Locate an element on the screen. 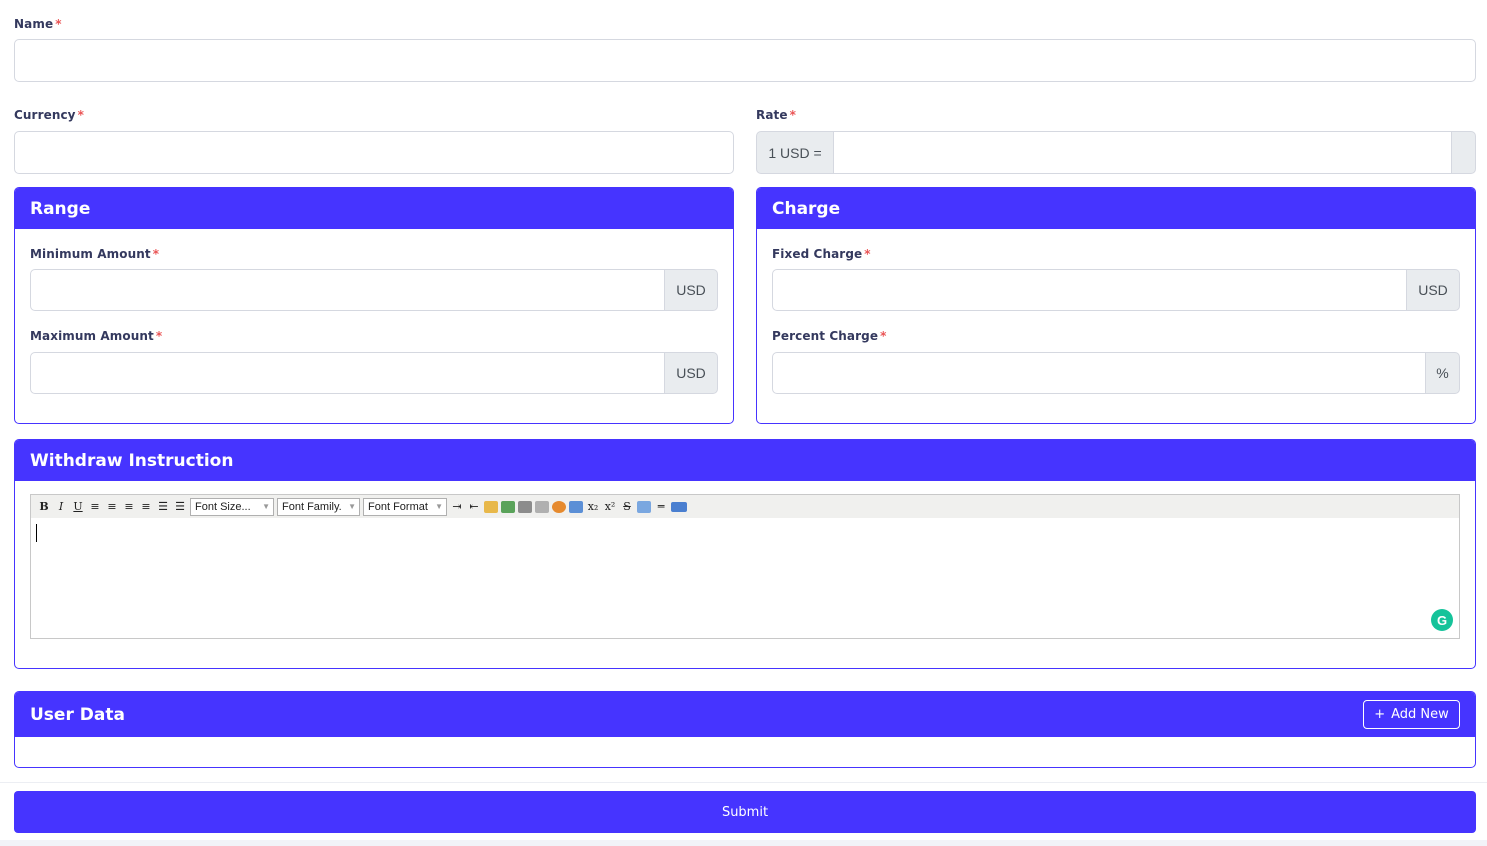 This screenshot has height=846, width=1487. html-source-icon is located at coordinates (679, 506).